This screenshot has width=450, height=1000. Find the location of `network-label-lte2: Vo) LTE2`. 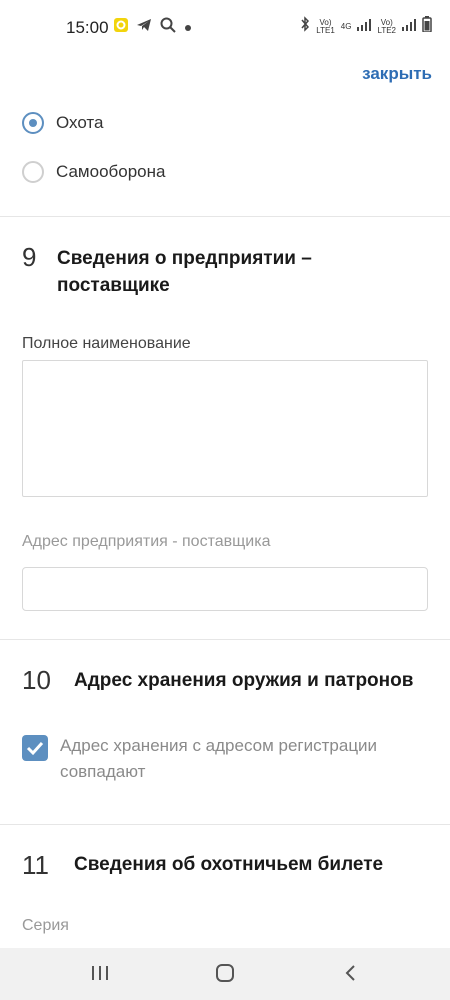

network-label-lte2: Vo) LTE2 is located at coordinates (386, 26).